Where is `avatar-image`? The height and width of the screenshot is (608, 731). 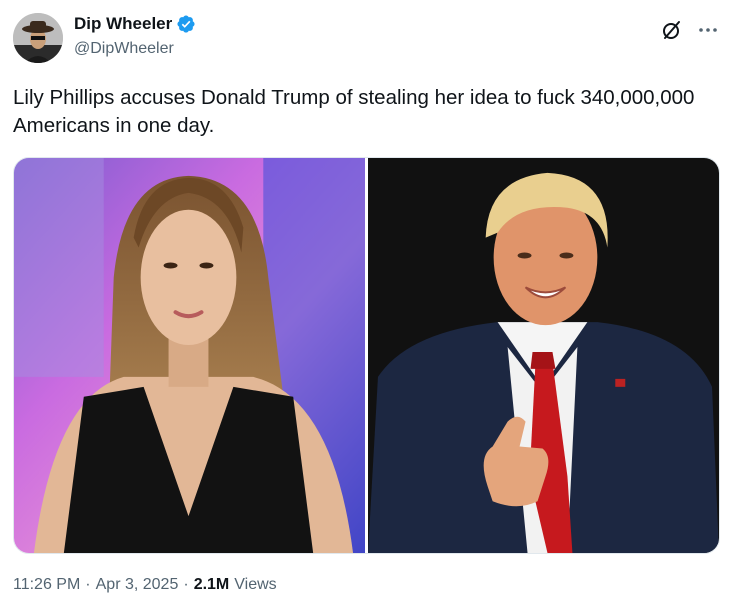 avatar-image is located at coordinates (38, 38).